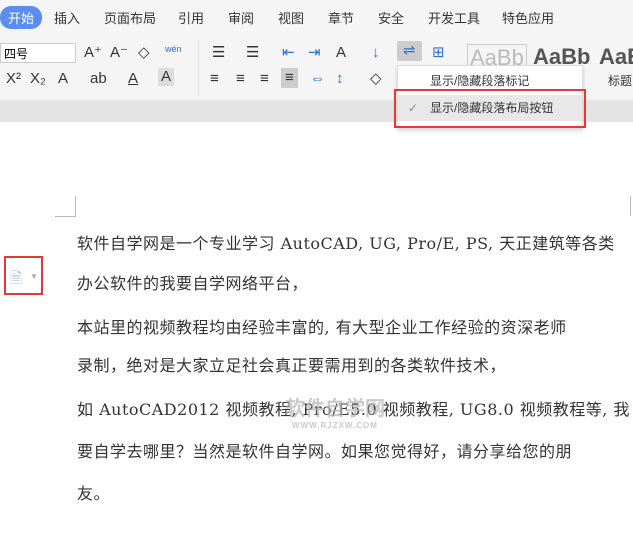  I want to click on menu-tabs: 开始 插入 页面布局 引用 审阅 视图 章节 安全 开发工具 特色应用, so click(316, 17).